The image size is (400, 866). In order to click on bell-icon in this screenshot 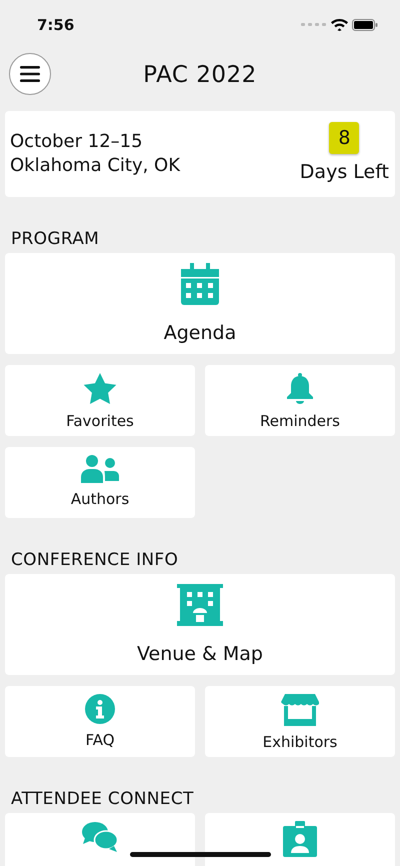, I will do `click(300, 389)`.